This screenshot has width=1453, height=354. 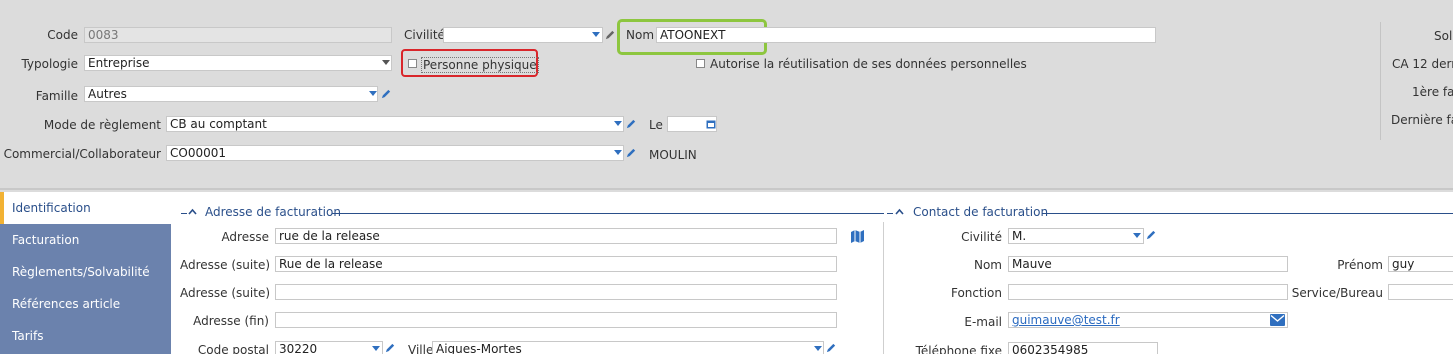 I want to click on sidebar-item-references-article: Références article, so click(x=85, y=304).